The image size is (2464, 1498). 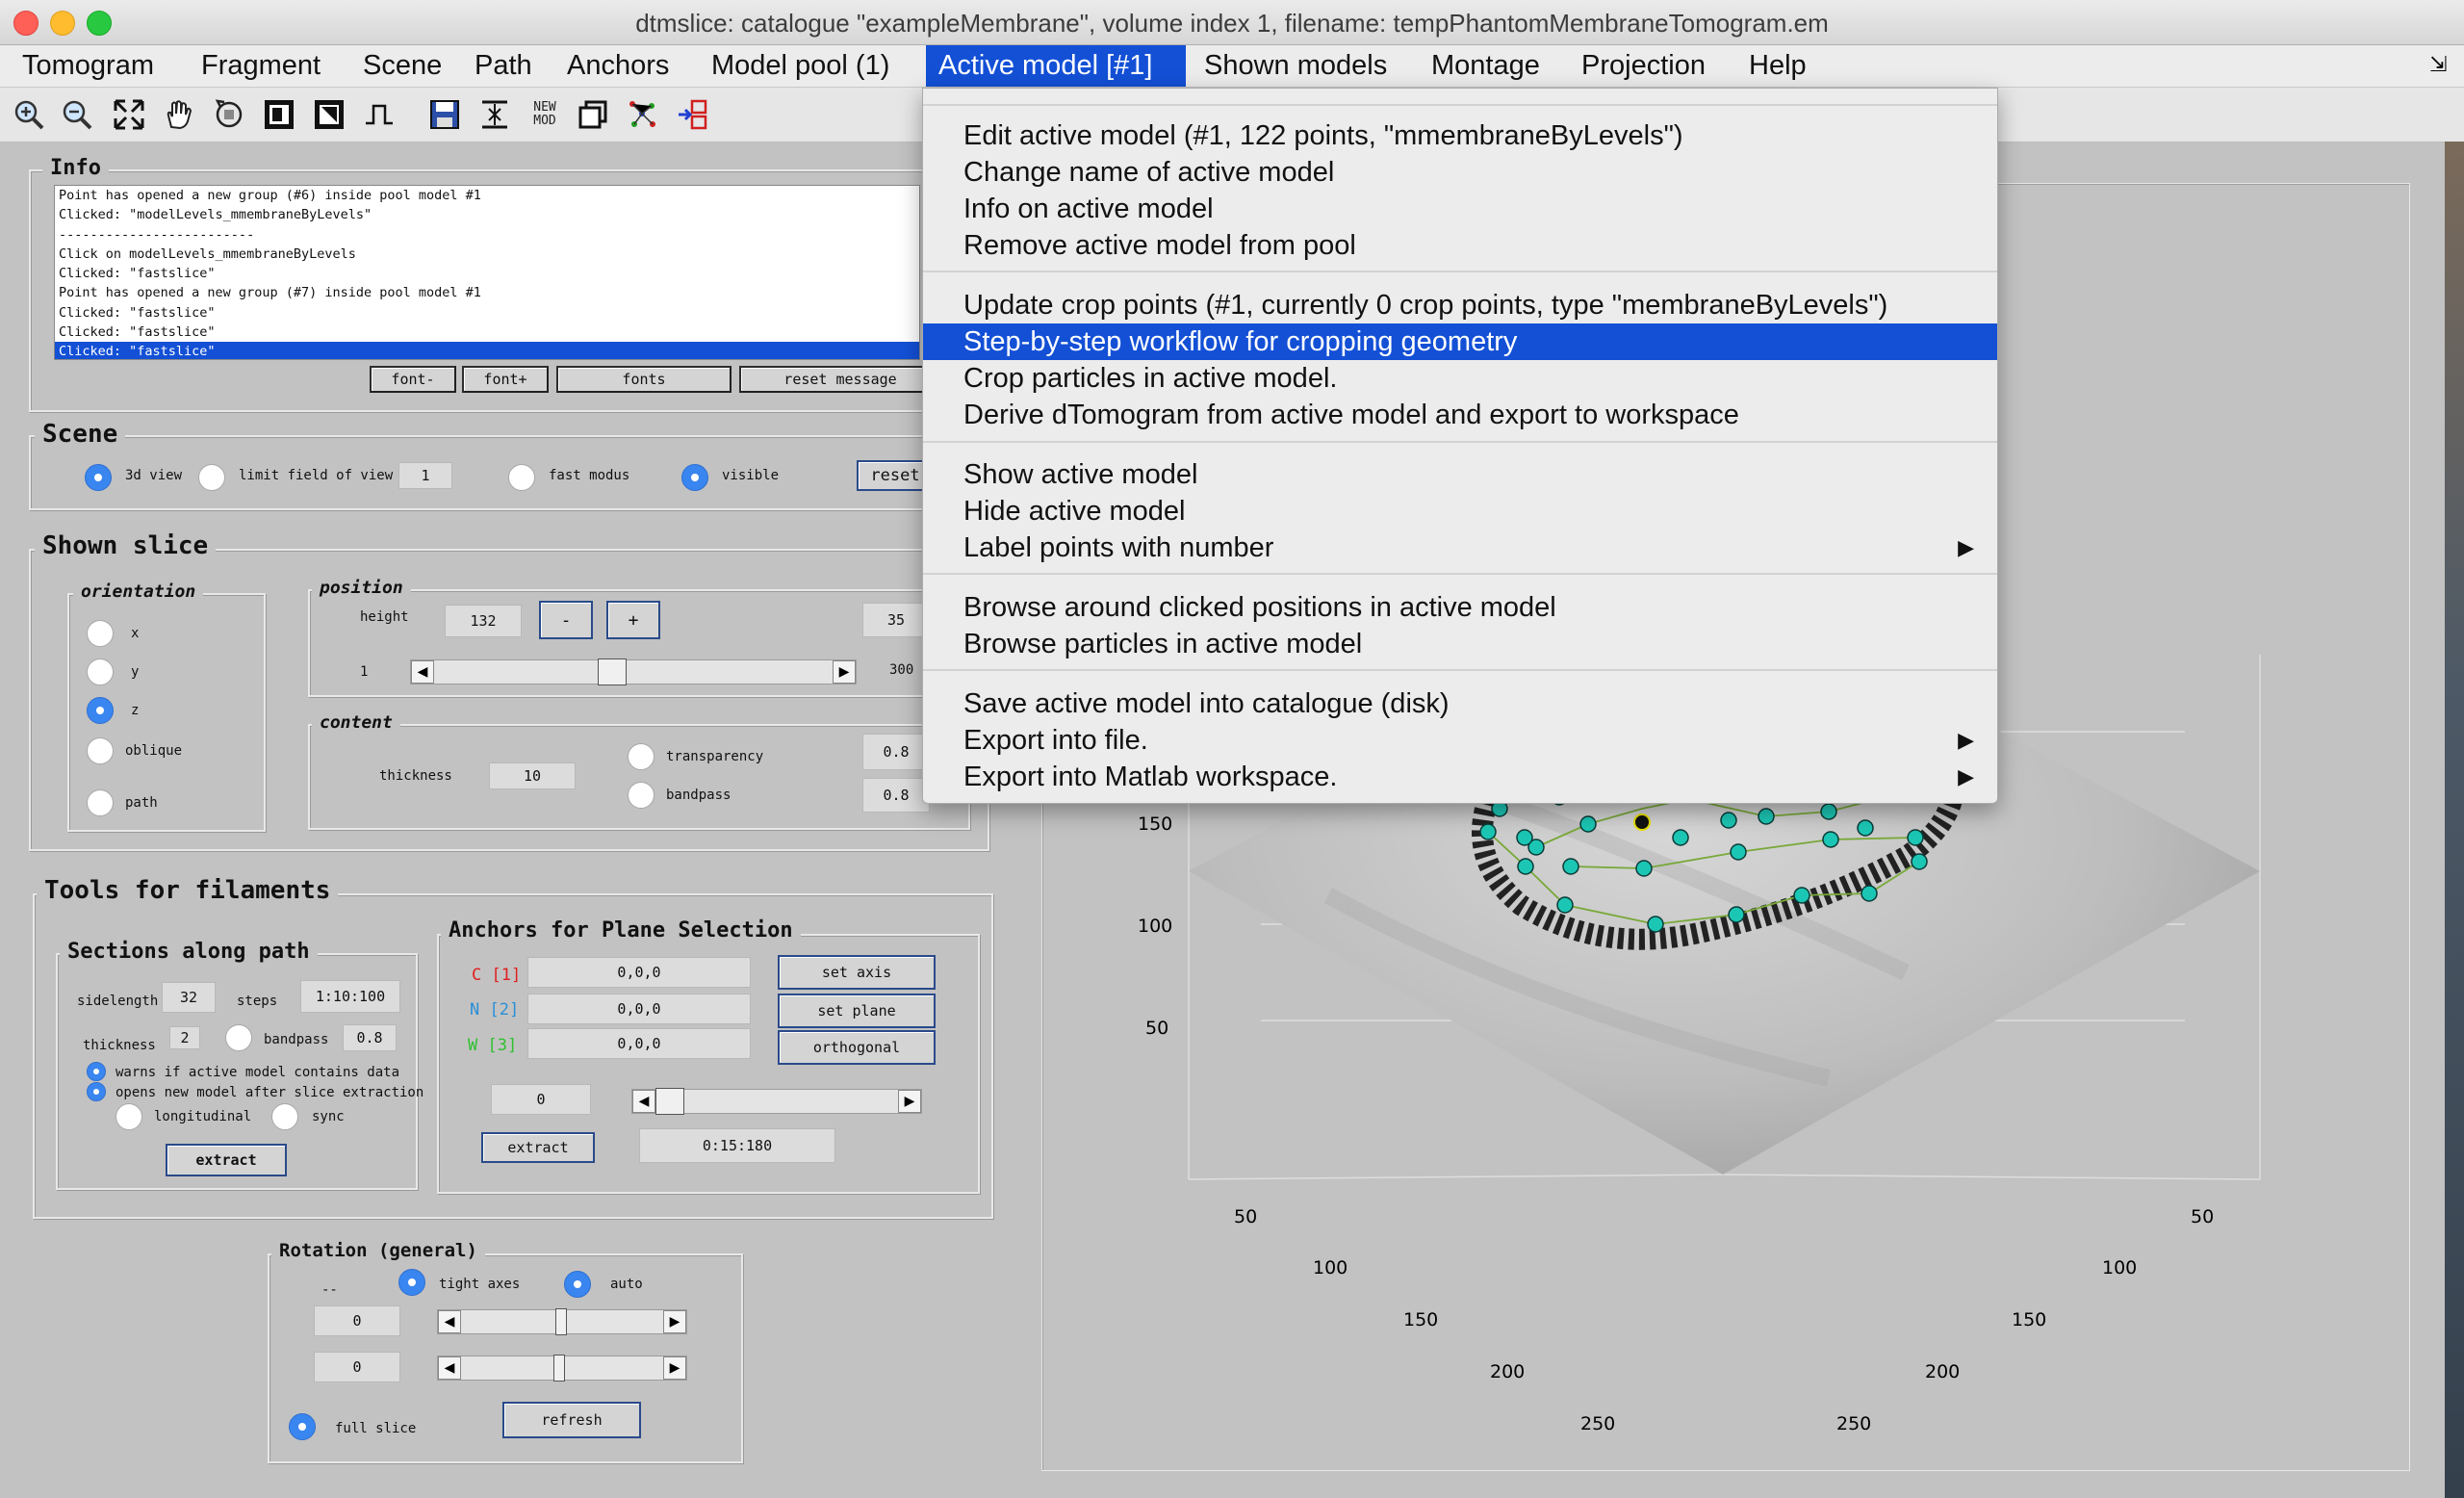 What do you see at coordinates (1460, 378) in the screenshot?
I see `menu-item-crop-particles: Crop particles in active model.` at bounding box center [1460, 378].